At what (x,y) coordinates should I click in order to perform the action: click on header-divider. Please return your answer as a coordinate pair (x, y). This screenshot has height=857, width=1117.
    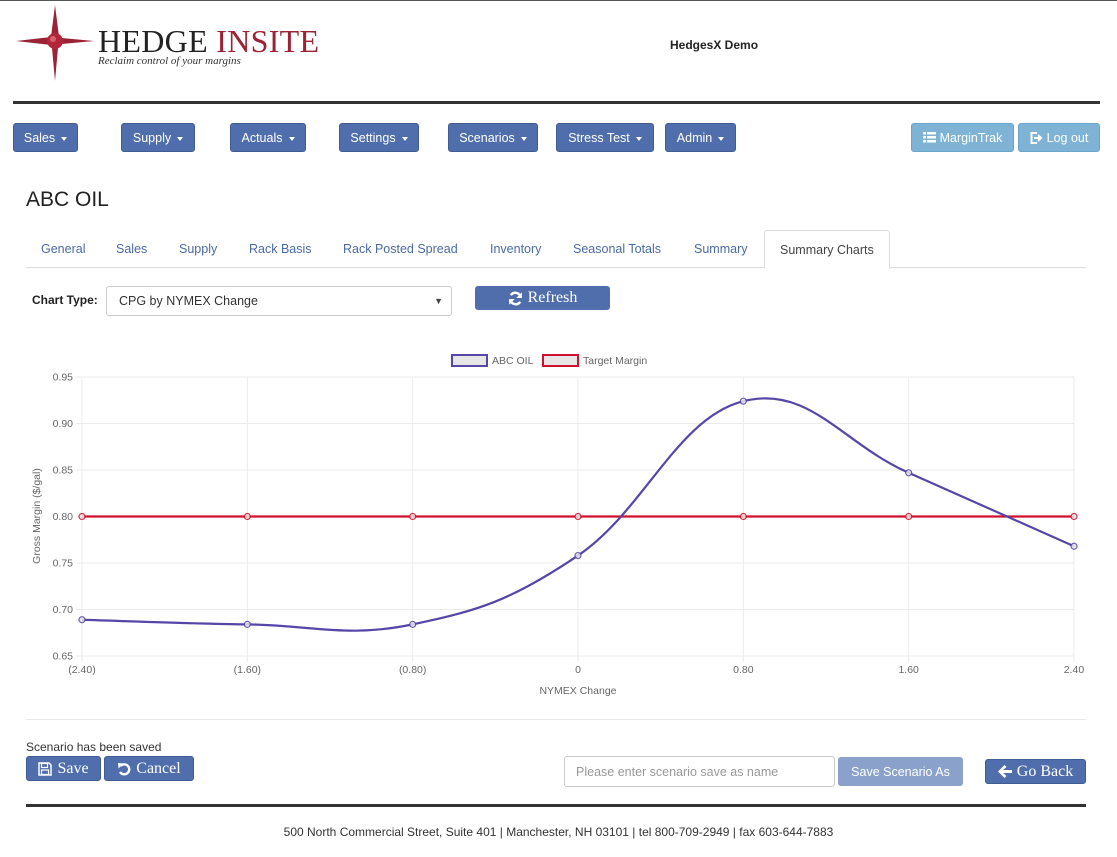
    Looking at the image, I should click on (556, 102).